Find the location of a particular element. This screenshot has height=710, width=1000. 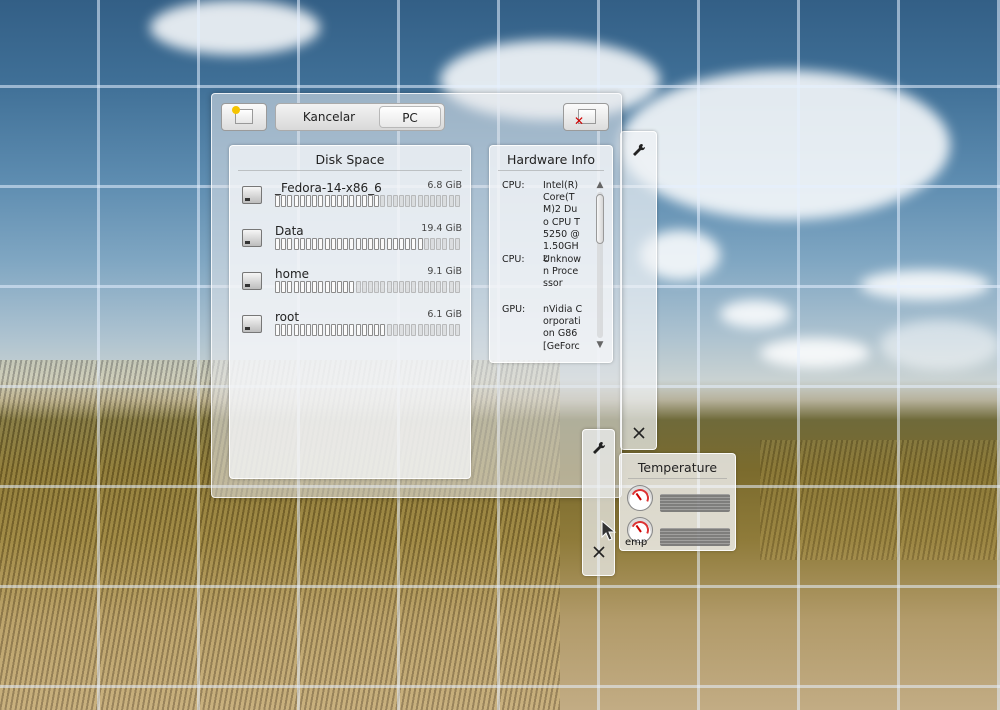

disk-row: home 9.1 GiB is located at coordinates (353, 284).